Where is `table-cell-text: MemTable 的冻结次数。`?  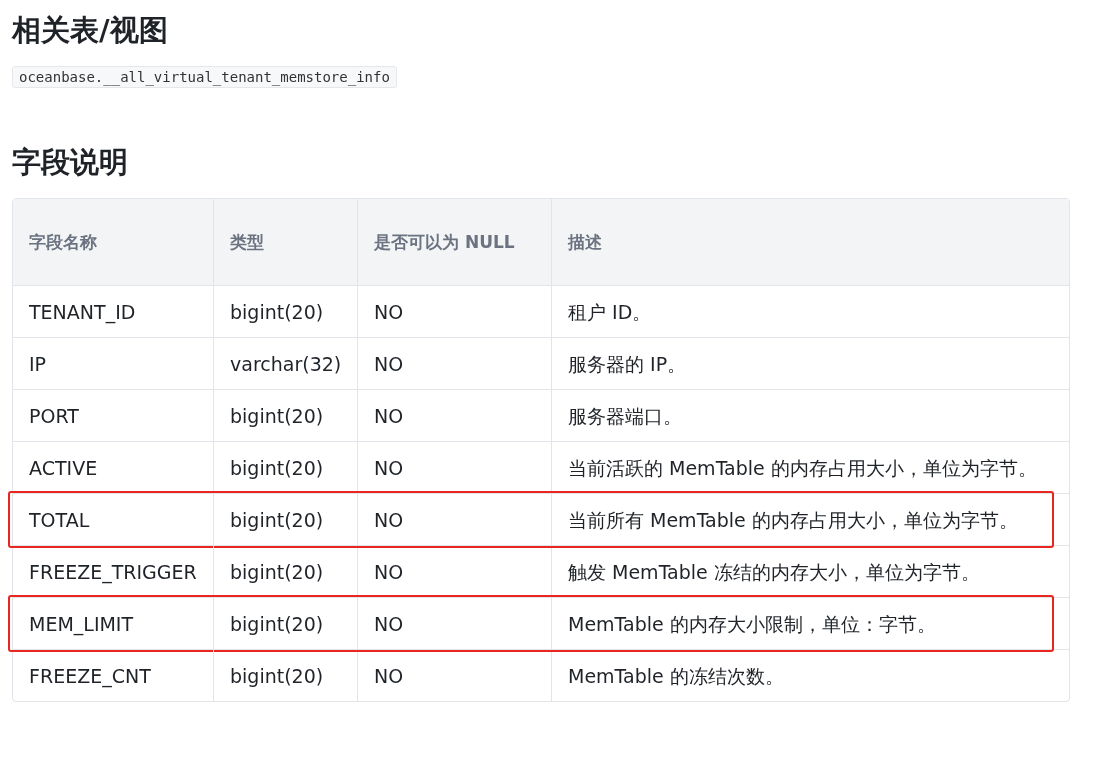 table-cell-text: MemTable 的冻结次数。 is located at coordinates (676, 676).